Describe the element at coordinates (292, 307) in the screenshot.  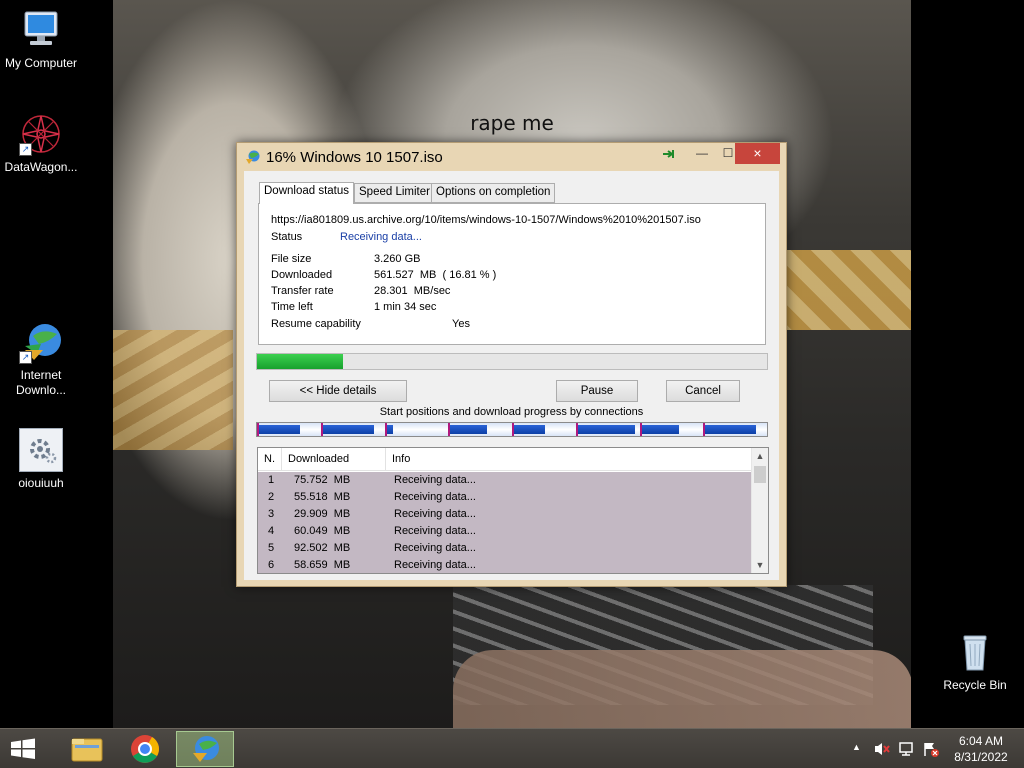
I see `time-left-label: Time left` at that location.